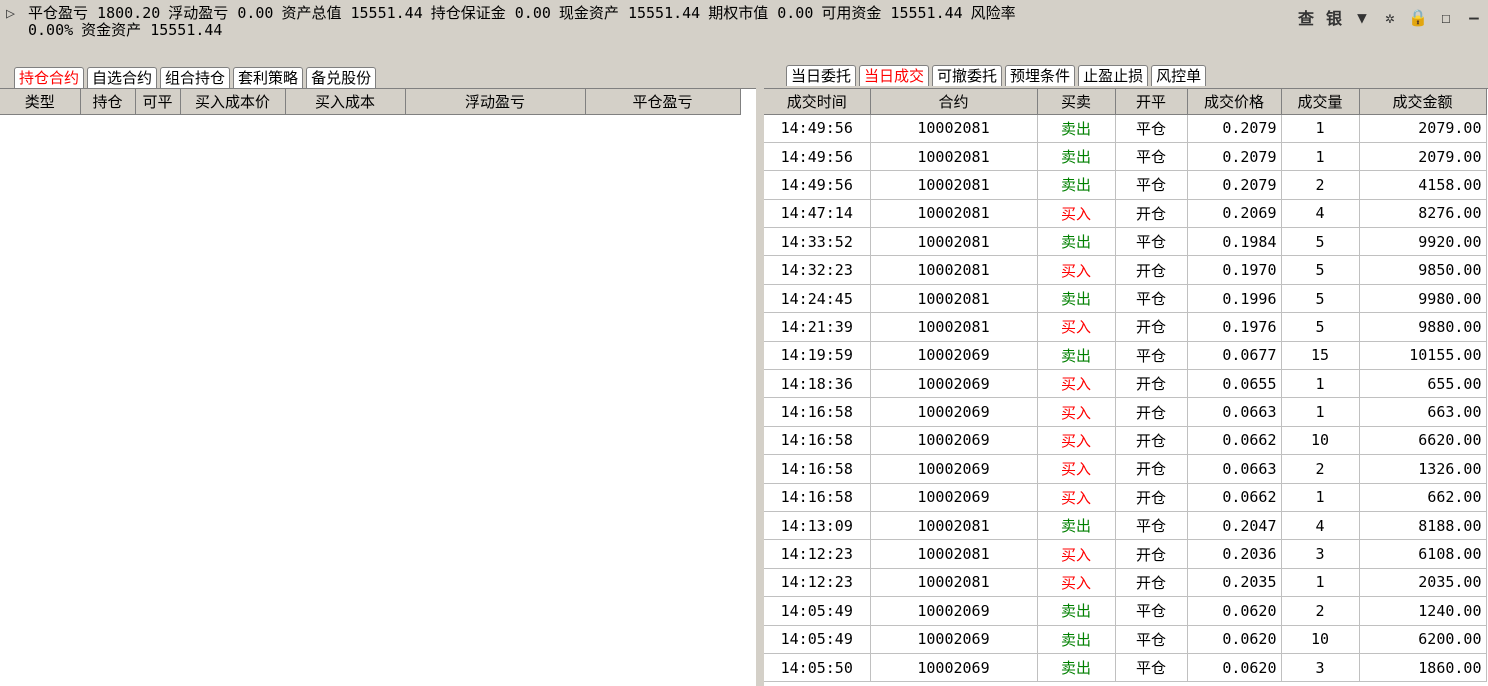 The width and height of the screenshot is (1488, 686). Describe the element at coordinates (532, 13) in the screenshot. I see `margin-value: 0.00` at that location.